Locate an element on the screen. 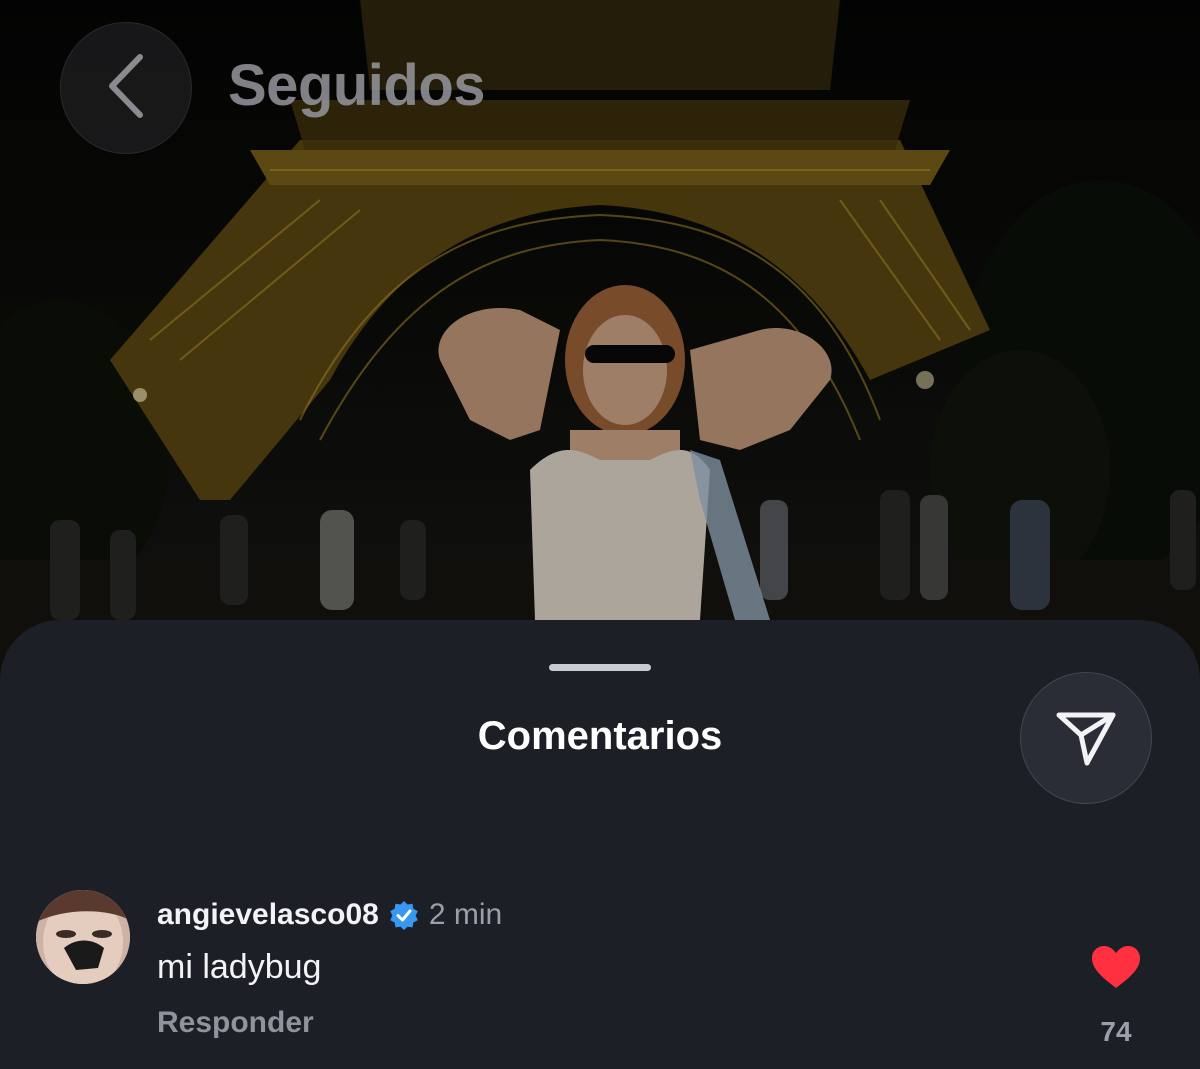 The height and width of the screenshot is (1069, 1200). heart-icon is located at coordinates (1116, 970).